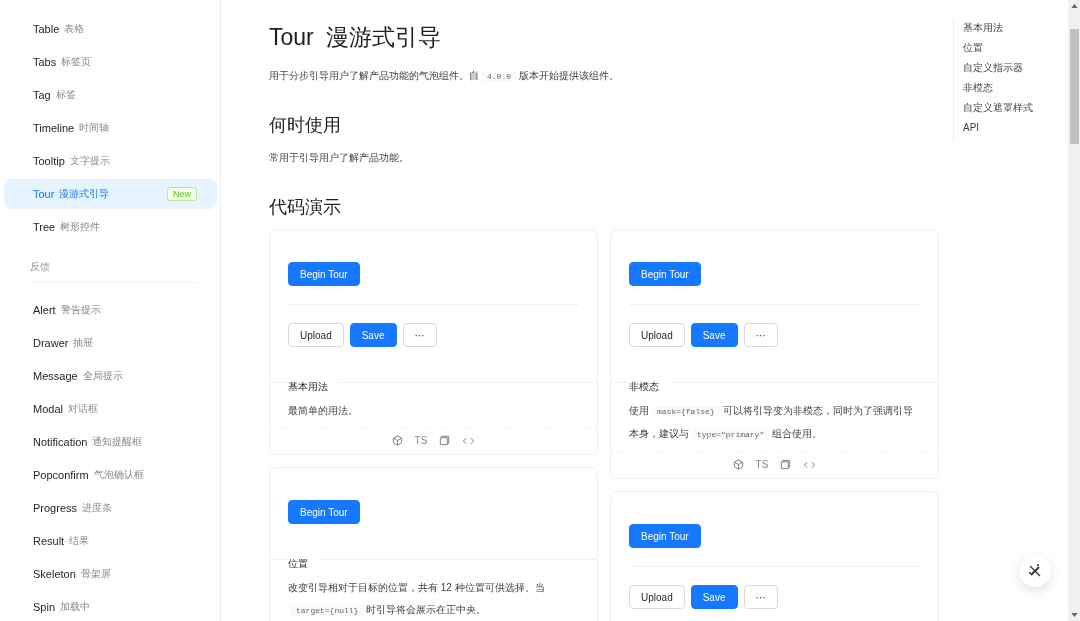  I want to click on sidebar-item: Tag 标签, so click(110, 95).